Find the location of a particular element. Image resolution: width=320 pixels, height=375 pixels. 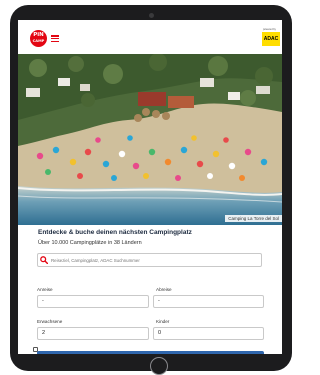

adac-logo-text: ADAC is located at coordinates (271, 39).